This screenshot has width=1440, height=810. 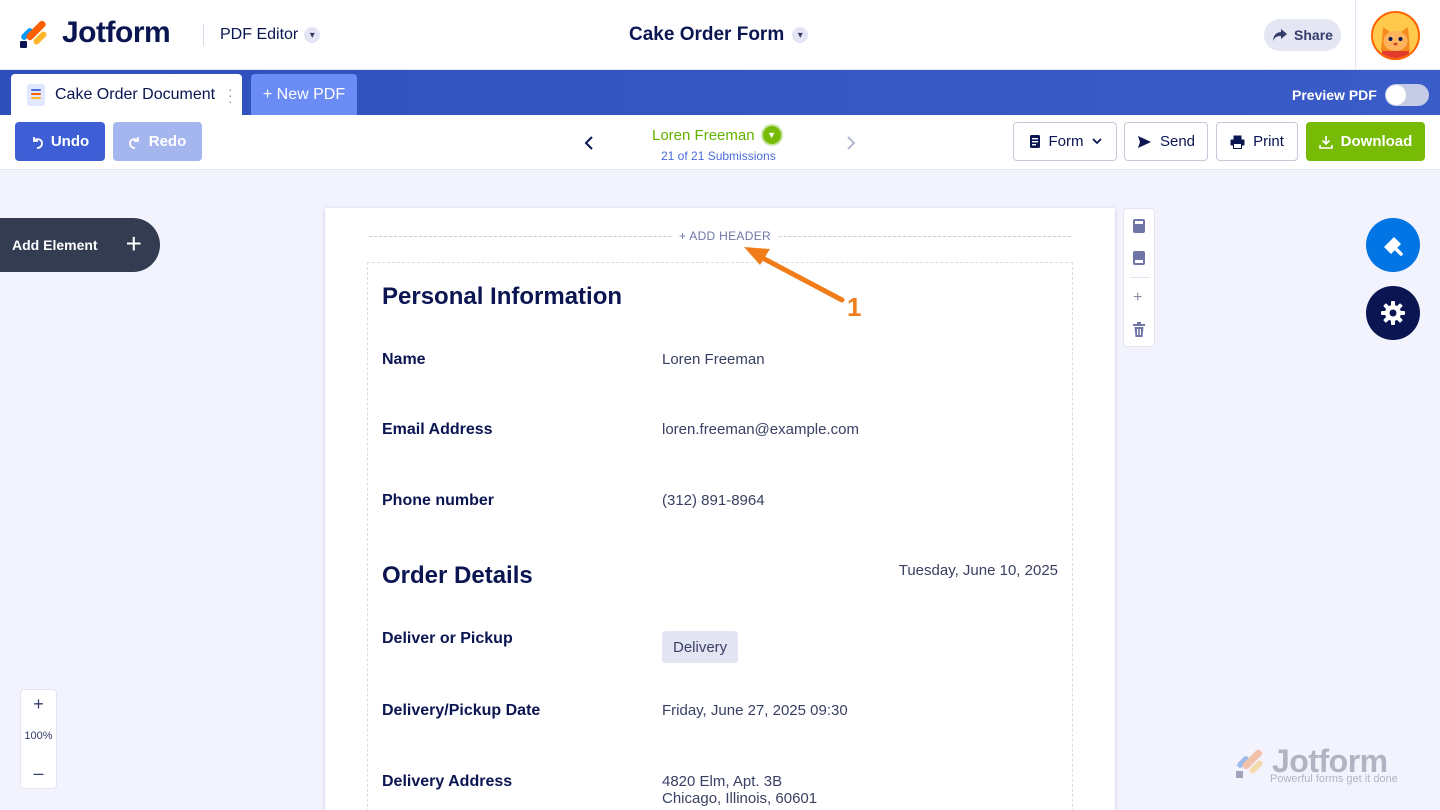 I want to click on add-element-label: Add Element, so click(x=55, y=245).